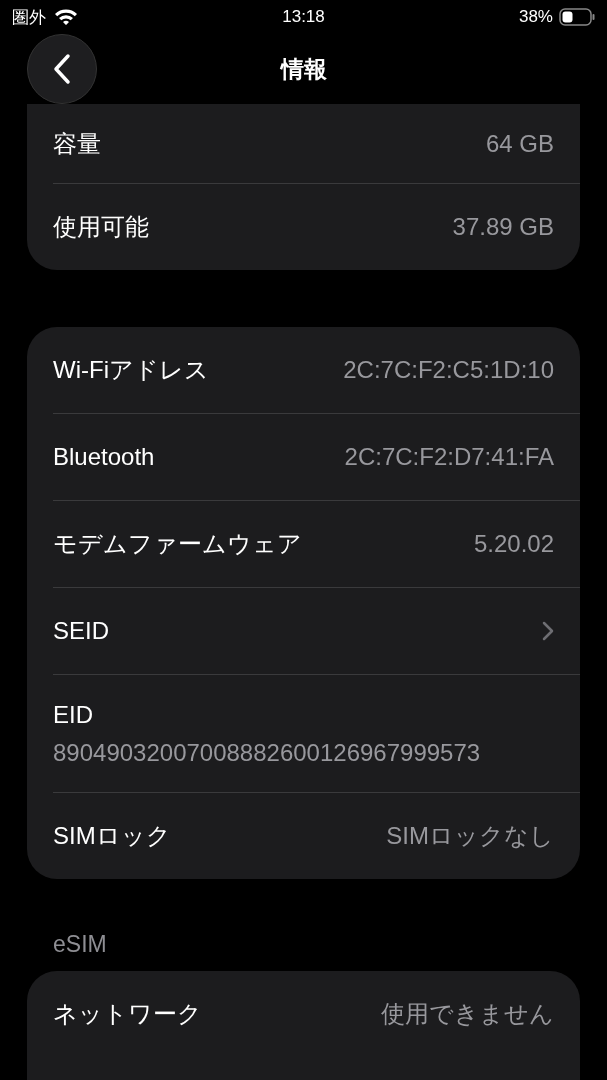 This screenshot has width=607, height=1080. I want to click on row-label: ネットワーク, so click(128, 1014).